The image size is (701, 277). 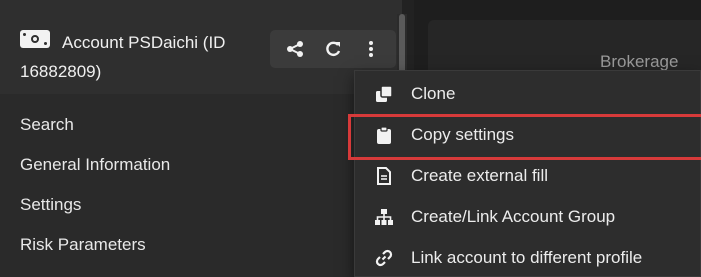 I want to click on sitemap-icon, so click(x=384, y=217).